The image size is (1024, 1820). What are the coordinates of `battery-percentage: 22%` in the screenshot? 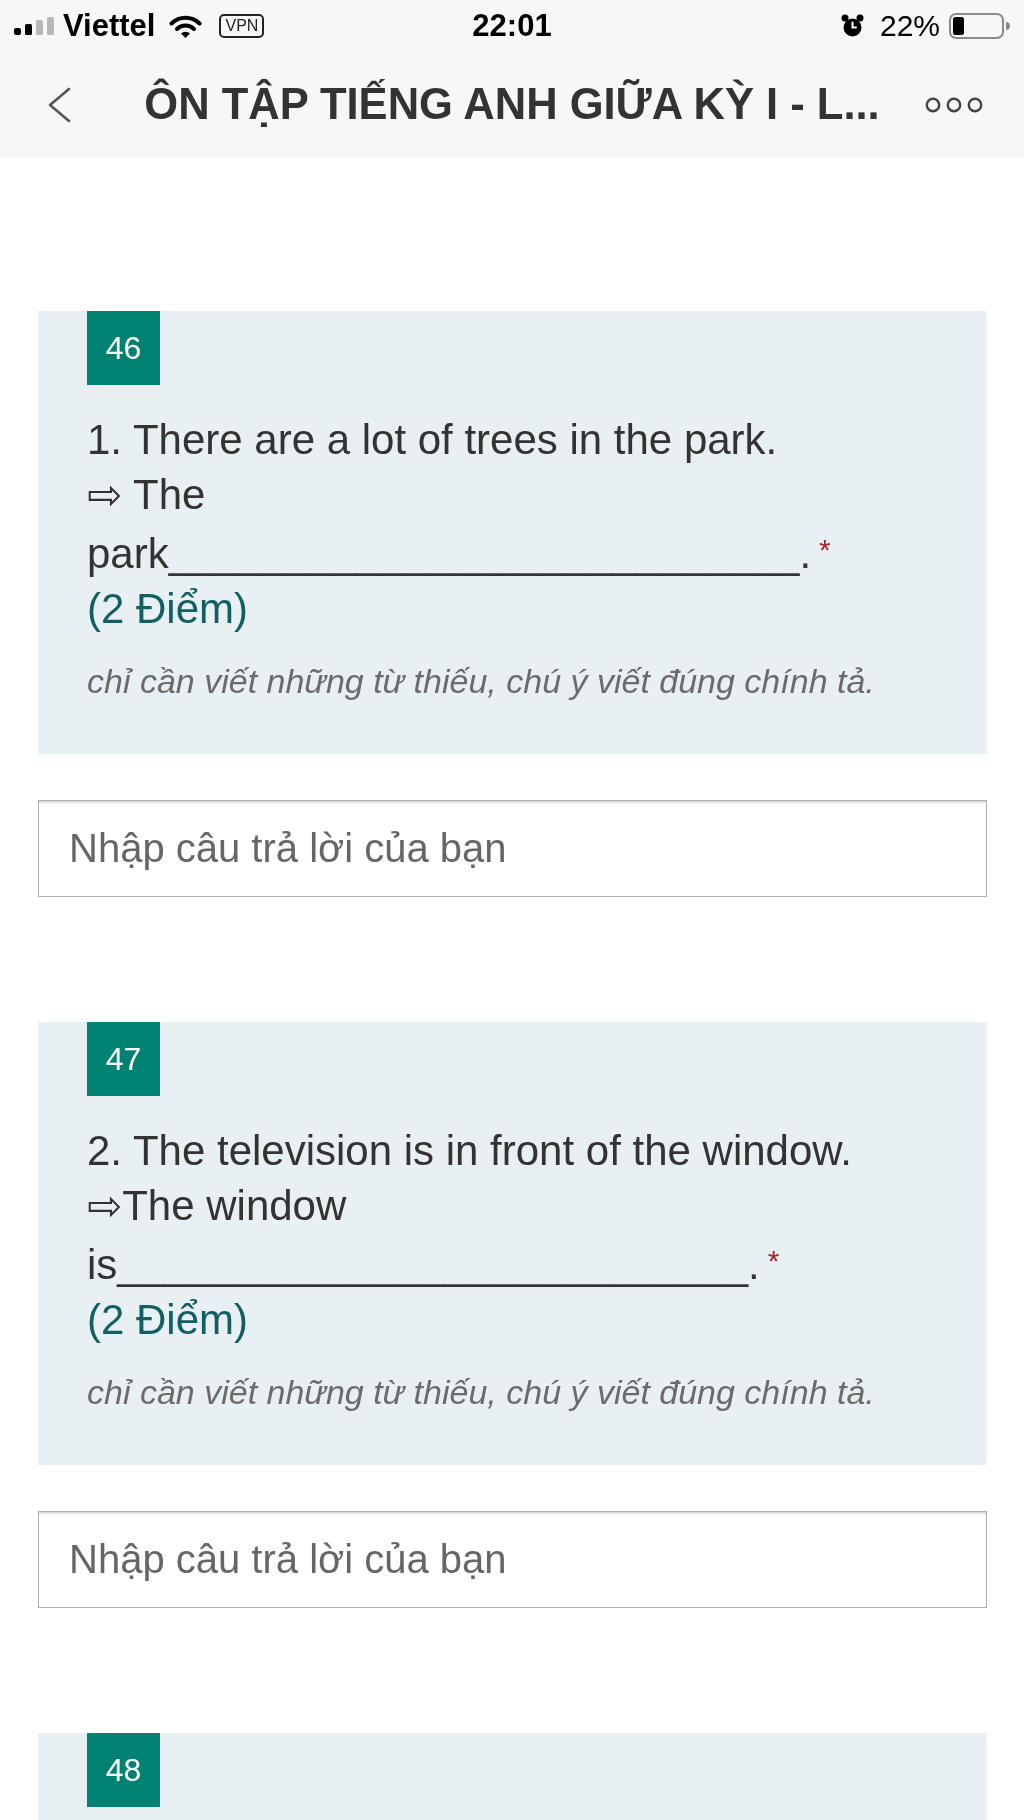 It's located at (909, 26).